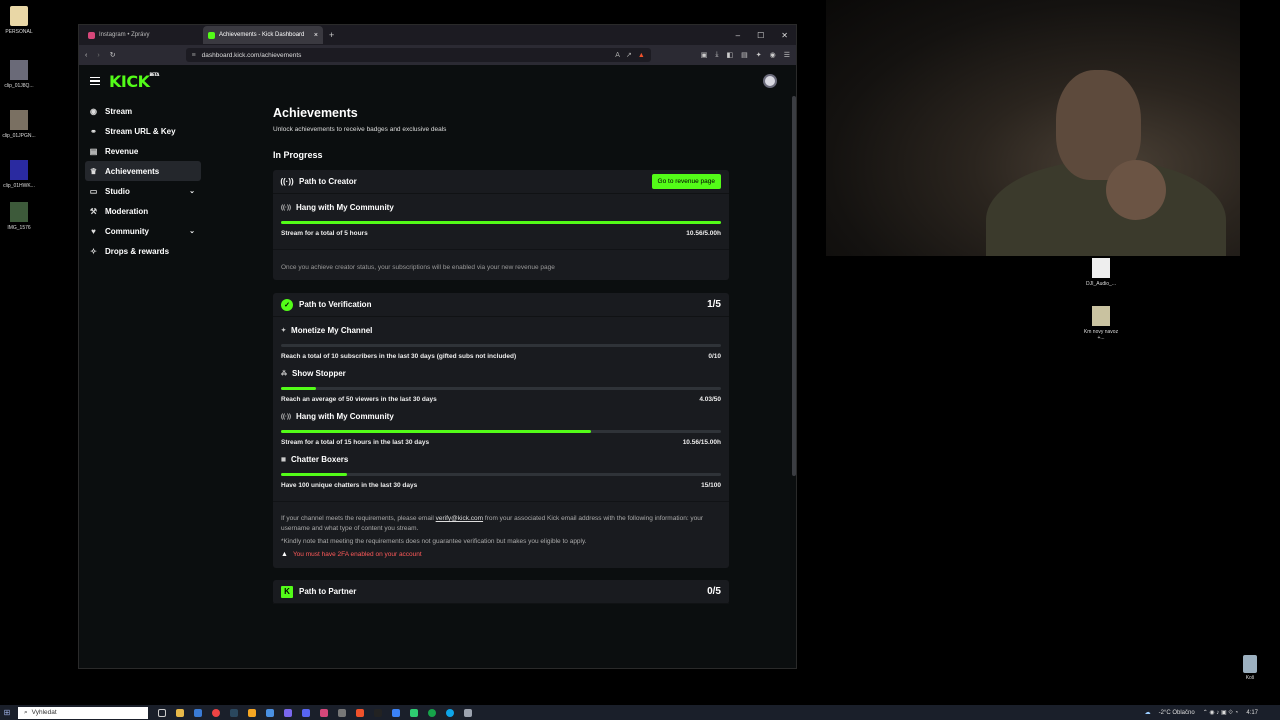  I want to click on kick-logo: KICKBETA, so click(134, 81).